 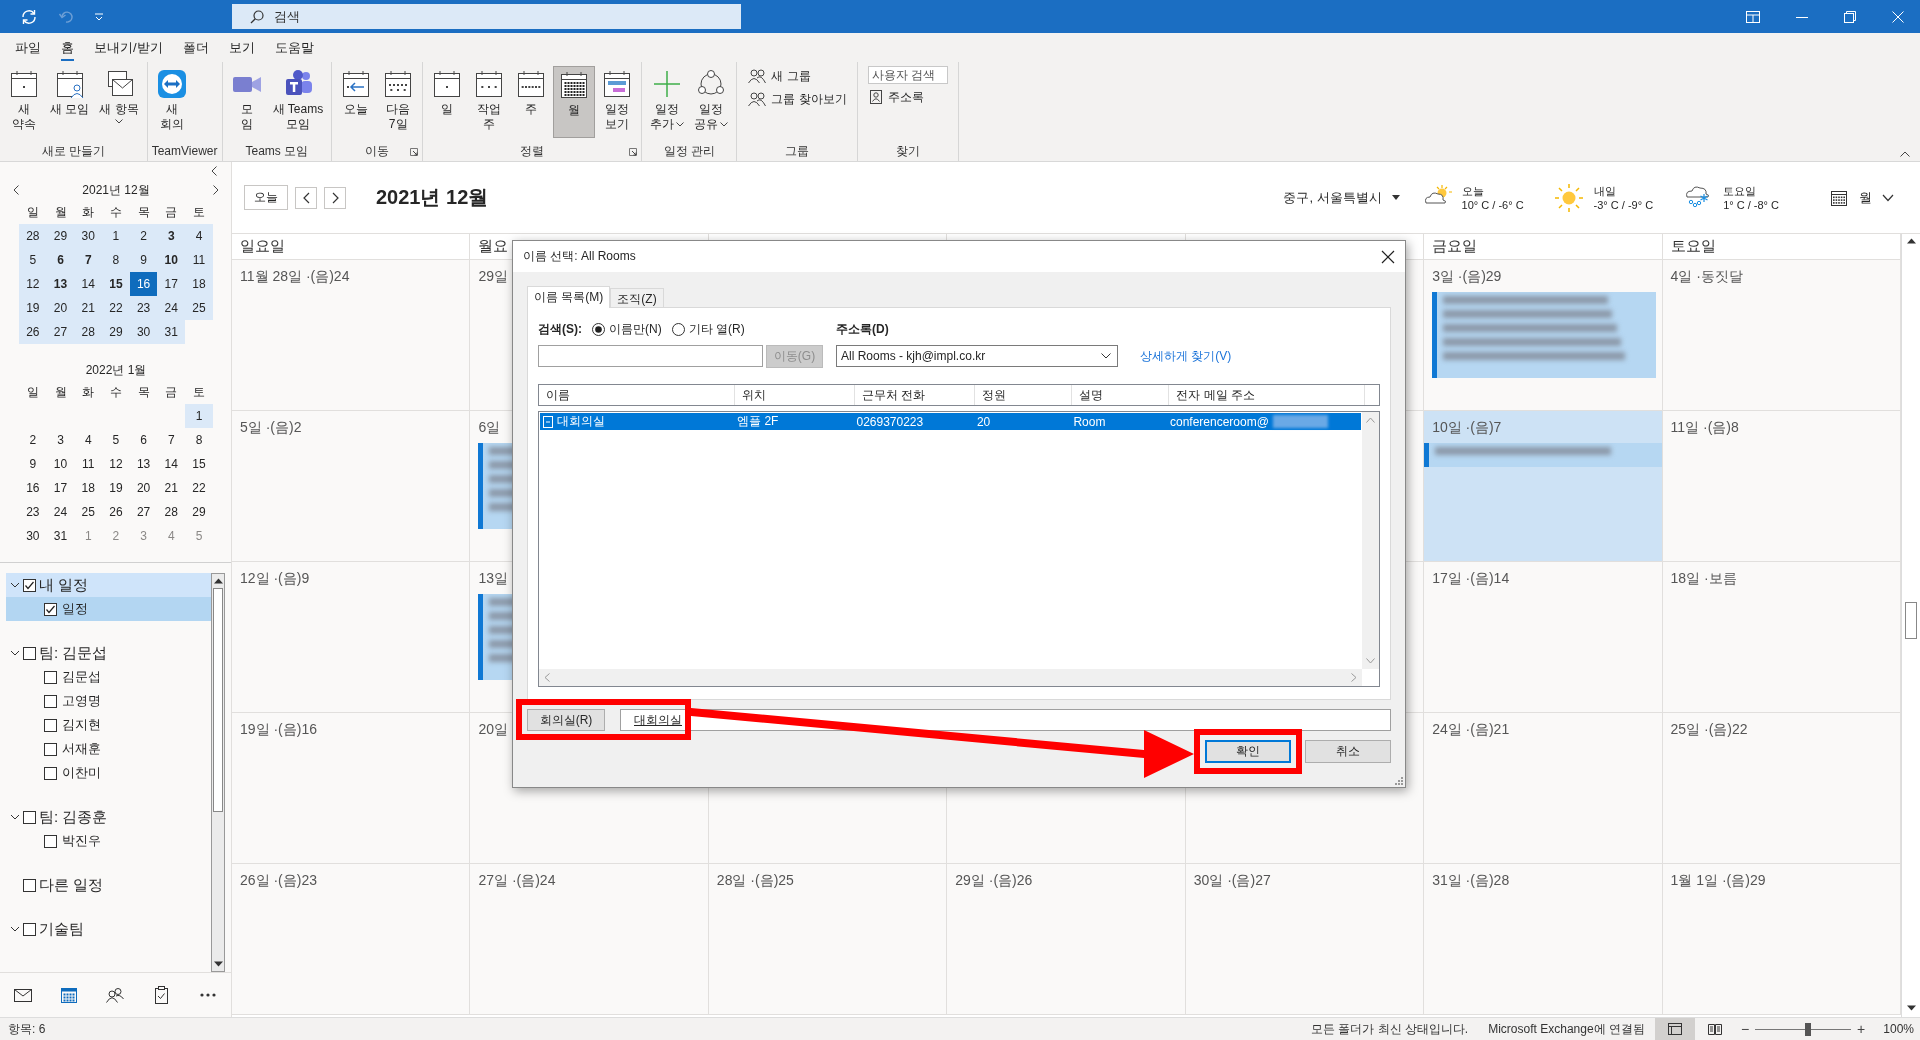 I want to click on day-cell: 11일 ·(음)8, so click(x=1781, y=486).